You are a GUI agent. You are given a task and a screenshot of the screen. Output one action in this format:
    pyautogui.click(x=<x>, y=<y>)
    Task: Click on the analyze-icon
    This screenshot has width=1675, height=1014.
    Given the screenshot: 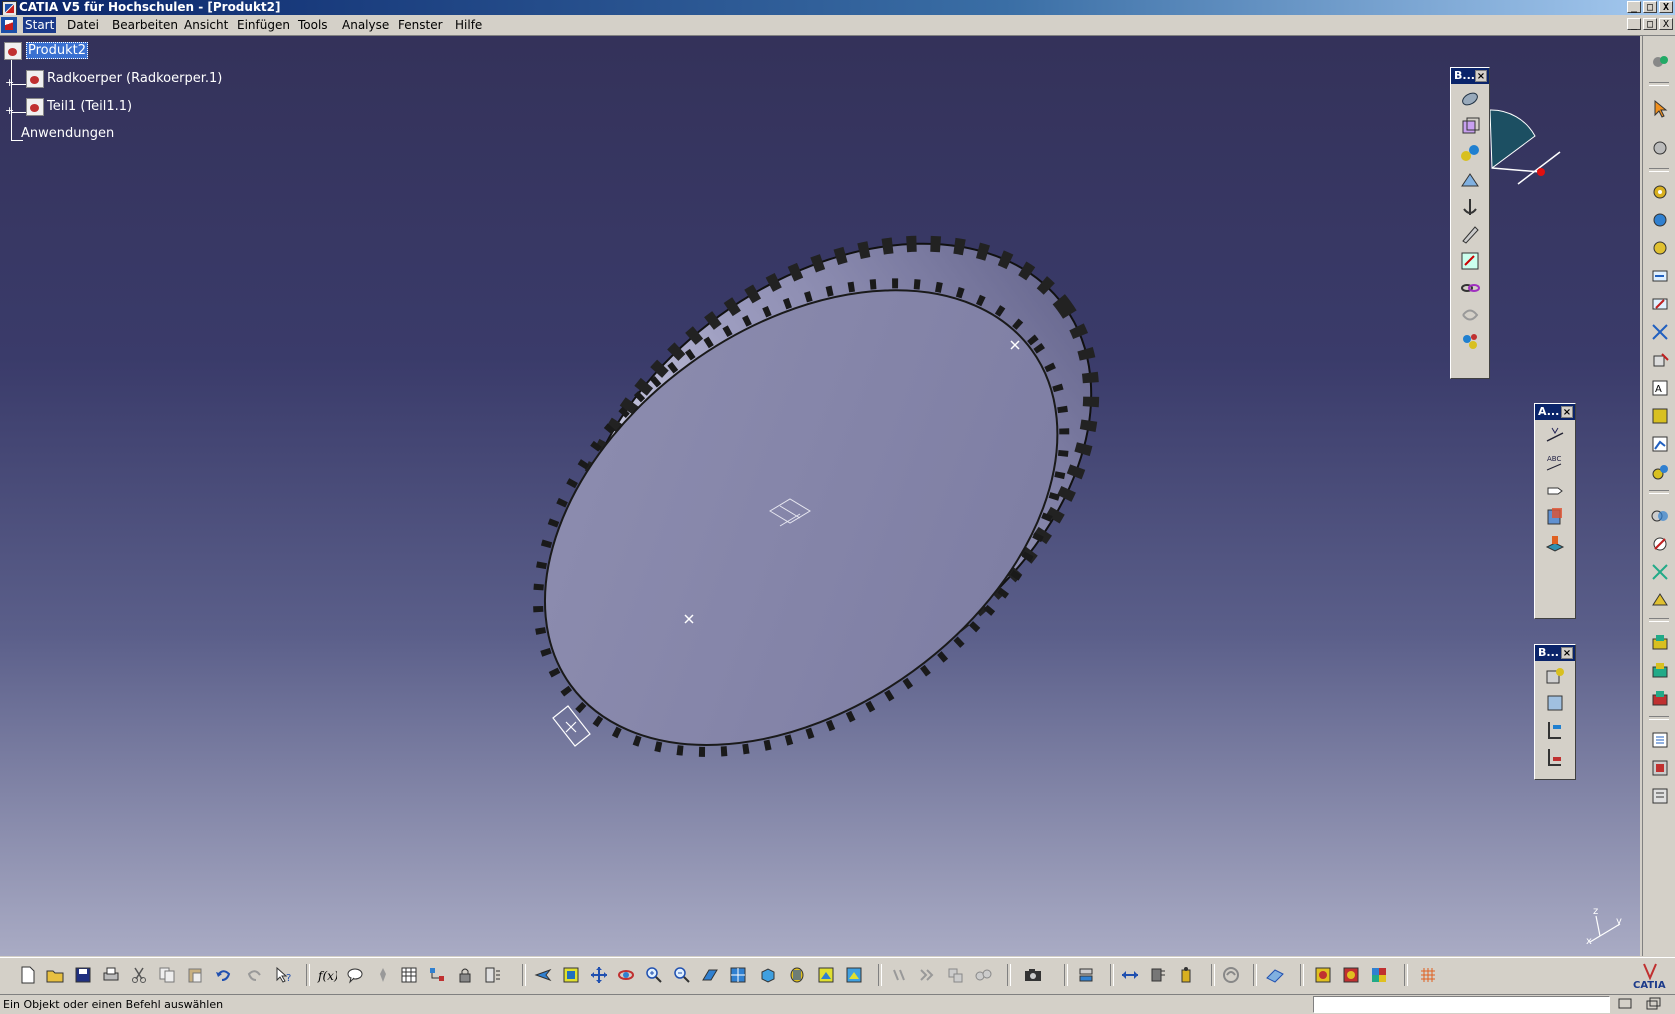 What is the action you would take?
    pyautogui.click(x=1660, y=444)
    